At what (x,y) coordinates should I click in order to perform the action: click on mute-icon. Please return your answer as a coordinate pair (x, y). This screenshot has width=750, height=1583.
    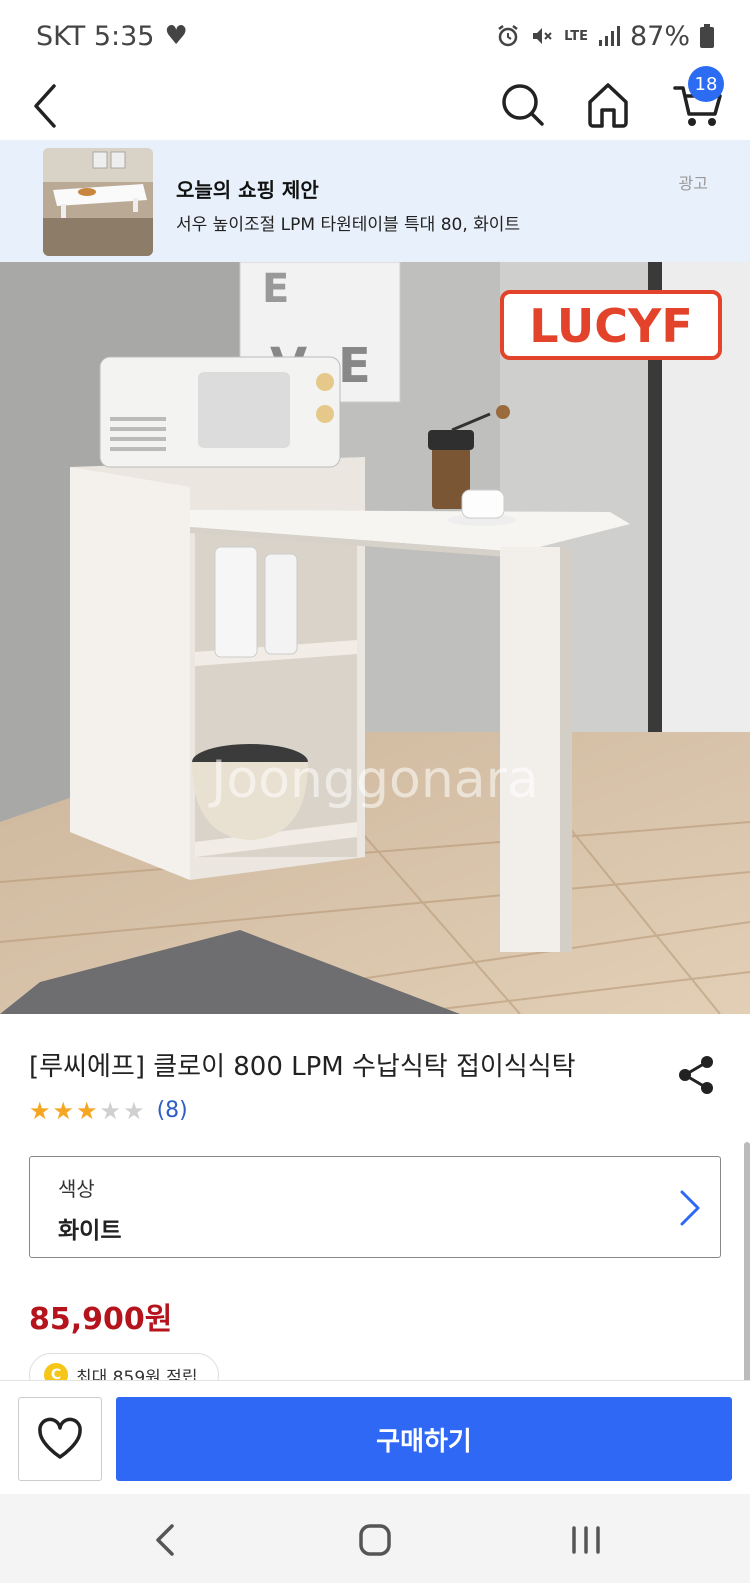
    Looking at the image, I should click on (542, 36).